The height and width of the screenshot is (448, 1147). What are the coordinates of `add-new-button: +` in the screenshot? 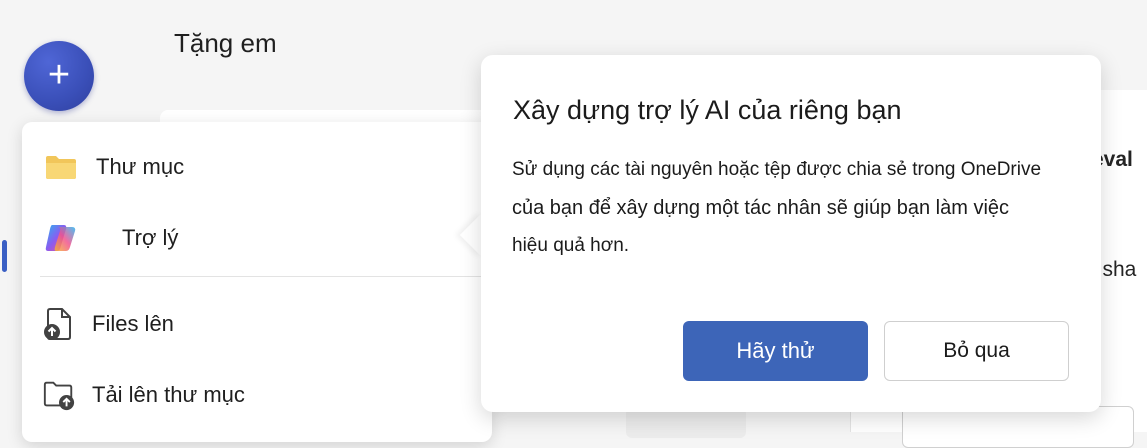 It's located at (59, 76).